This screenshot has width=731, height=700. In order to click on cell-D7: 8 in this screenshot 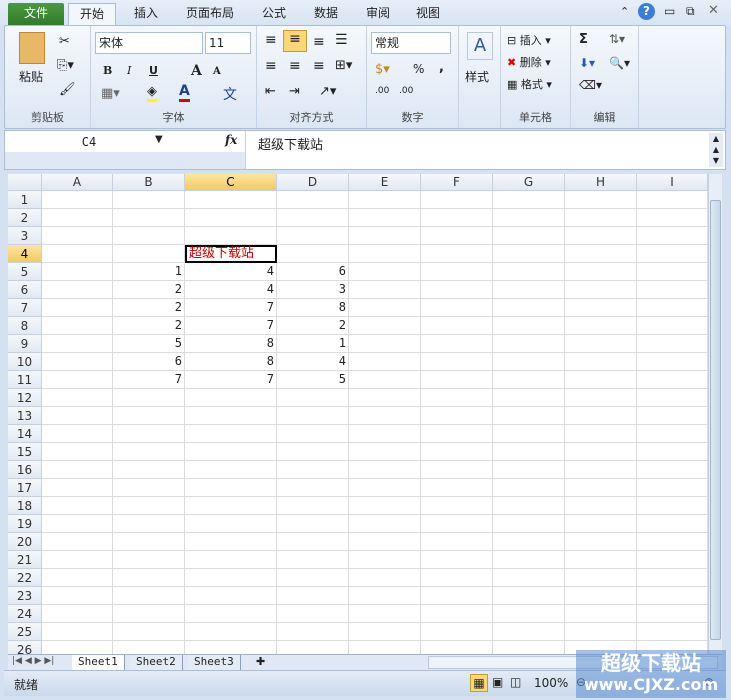, I will do `click(313, 308)`.